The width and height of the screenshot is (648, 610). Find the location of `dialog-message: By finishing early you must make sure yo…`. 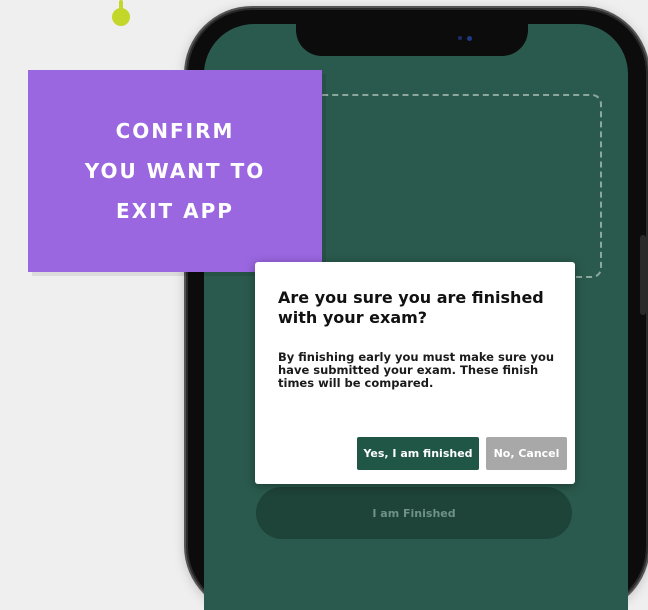

dialog-message: By finishing early you must make sure yo… is located at coordinates (416, 370).